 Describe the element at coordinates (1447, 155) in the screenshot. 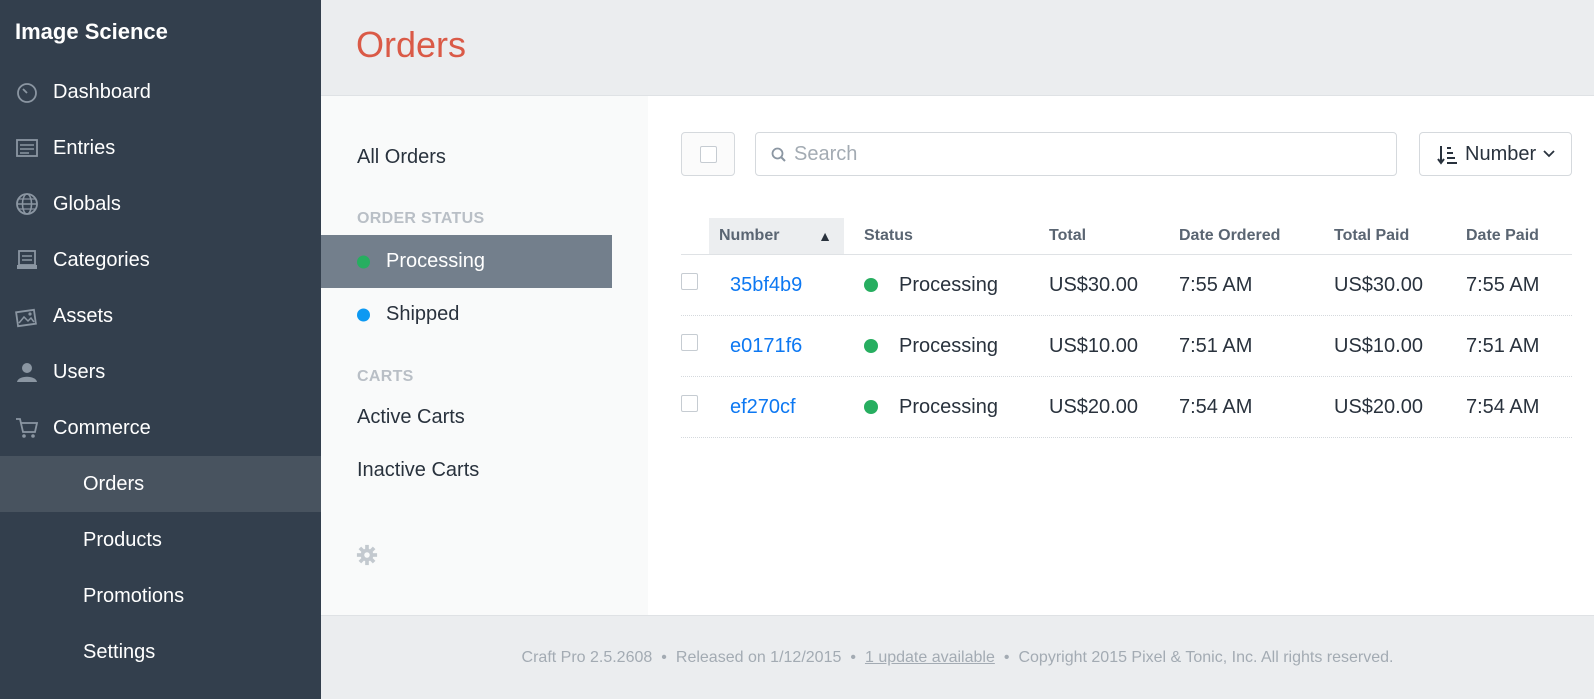

I see `sort-icon` at that location.